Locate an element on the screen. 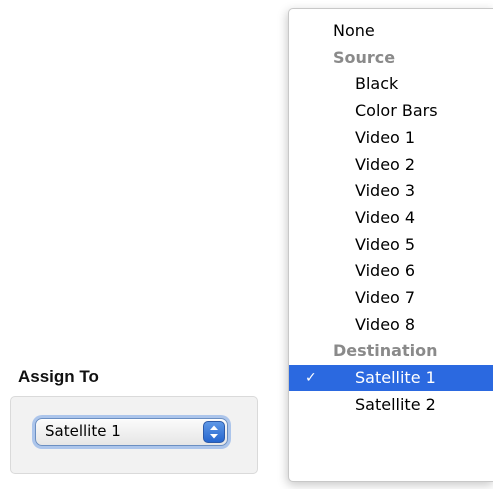 Image resolution: width=493 pixels, height=489 pixels. menu-item-color-bars: Color Bars is located at coordinates (391, 111).